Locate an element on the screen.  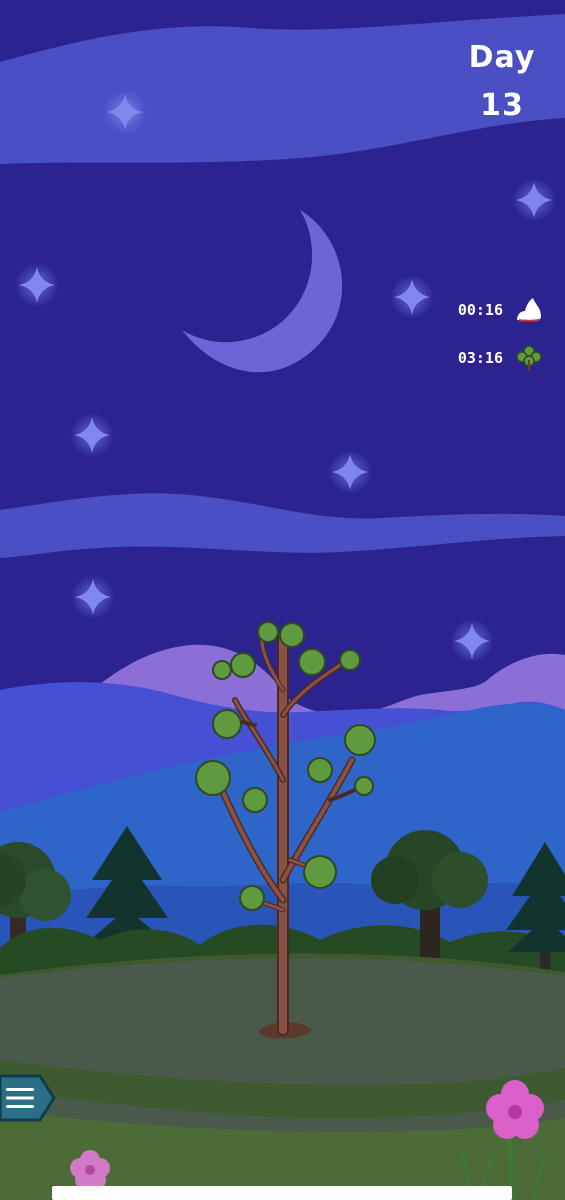
day-number: 13 is located at coordinates (502, 105).